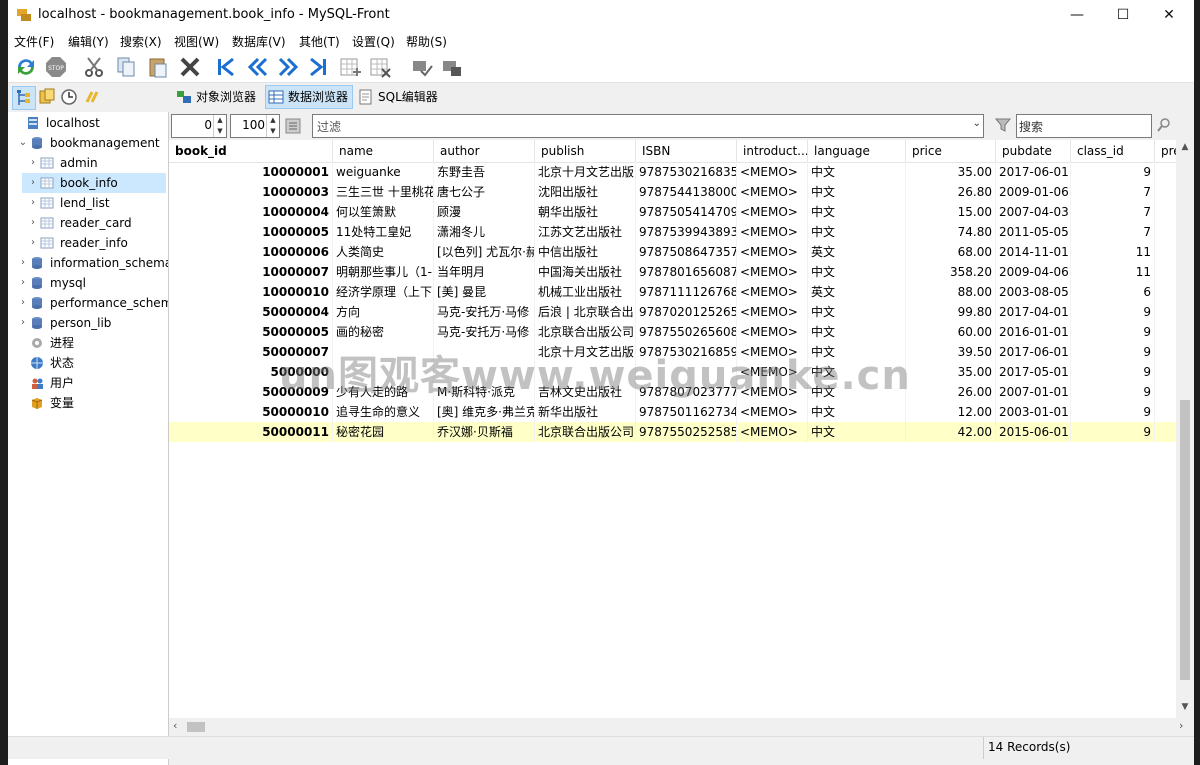  I want to click on menu-other: 其他(T), so click(319, 41).